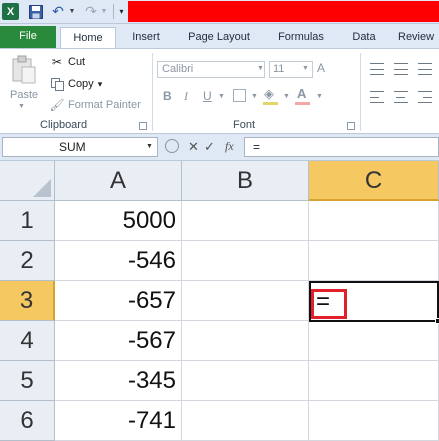  Describe the element at coordinates (167, 96) in the screenshot. I see `bold-button: B` at that location.